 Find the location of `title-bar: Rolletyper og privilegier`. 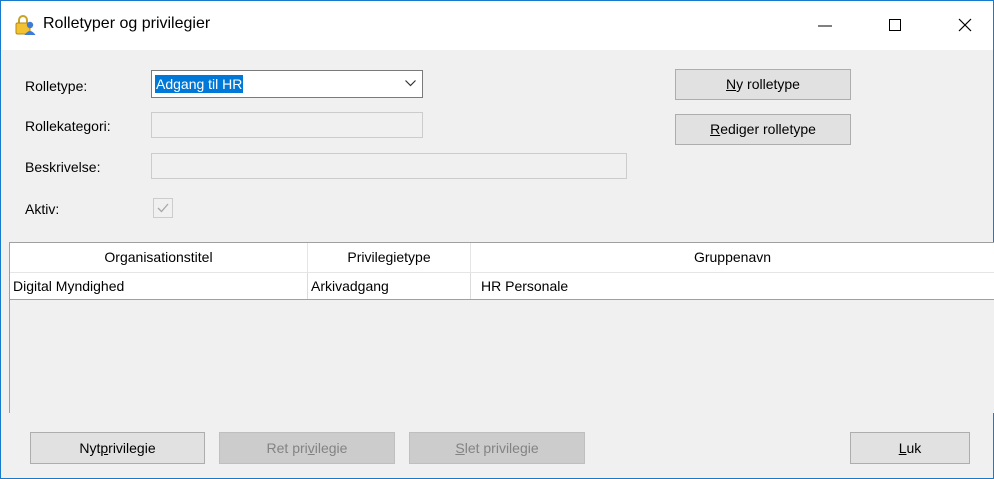

title-bar: Rolletyper og privilegier is located at coordinates (497, 25).